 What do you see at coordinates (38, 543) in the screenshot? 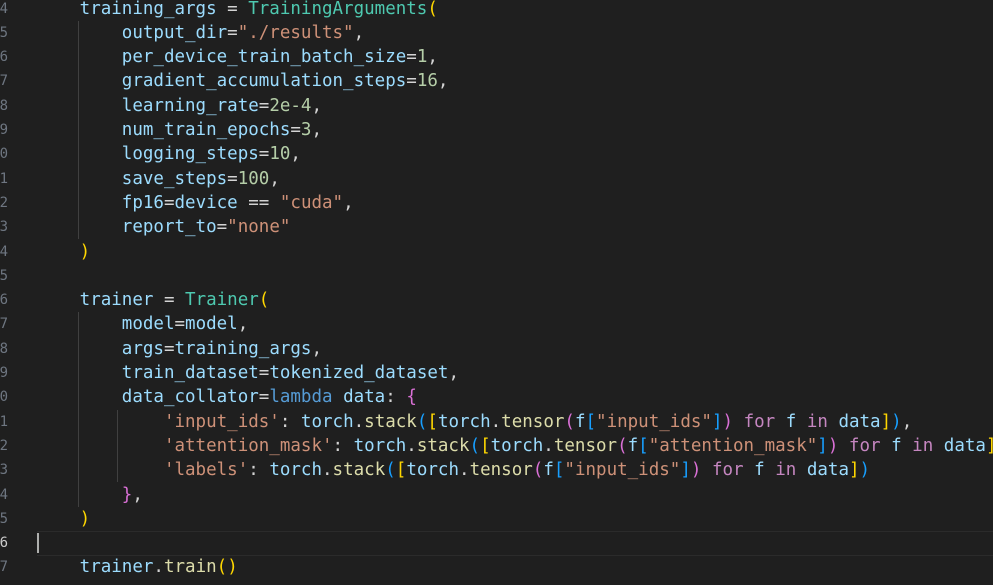
I see `text-cursor` at bounding box center [38, 543].